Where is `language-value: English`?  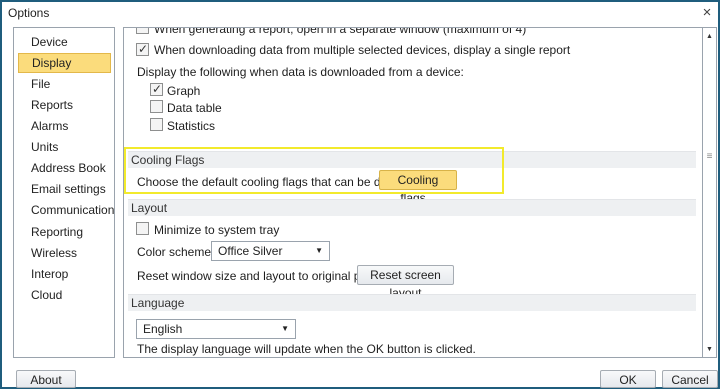
language-value: English is located at coordinates (163, 329).